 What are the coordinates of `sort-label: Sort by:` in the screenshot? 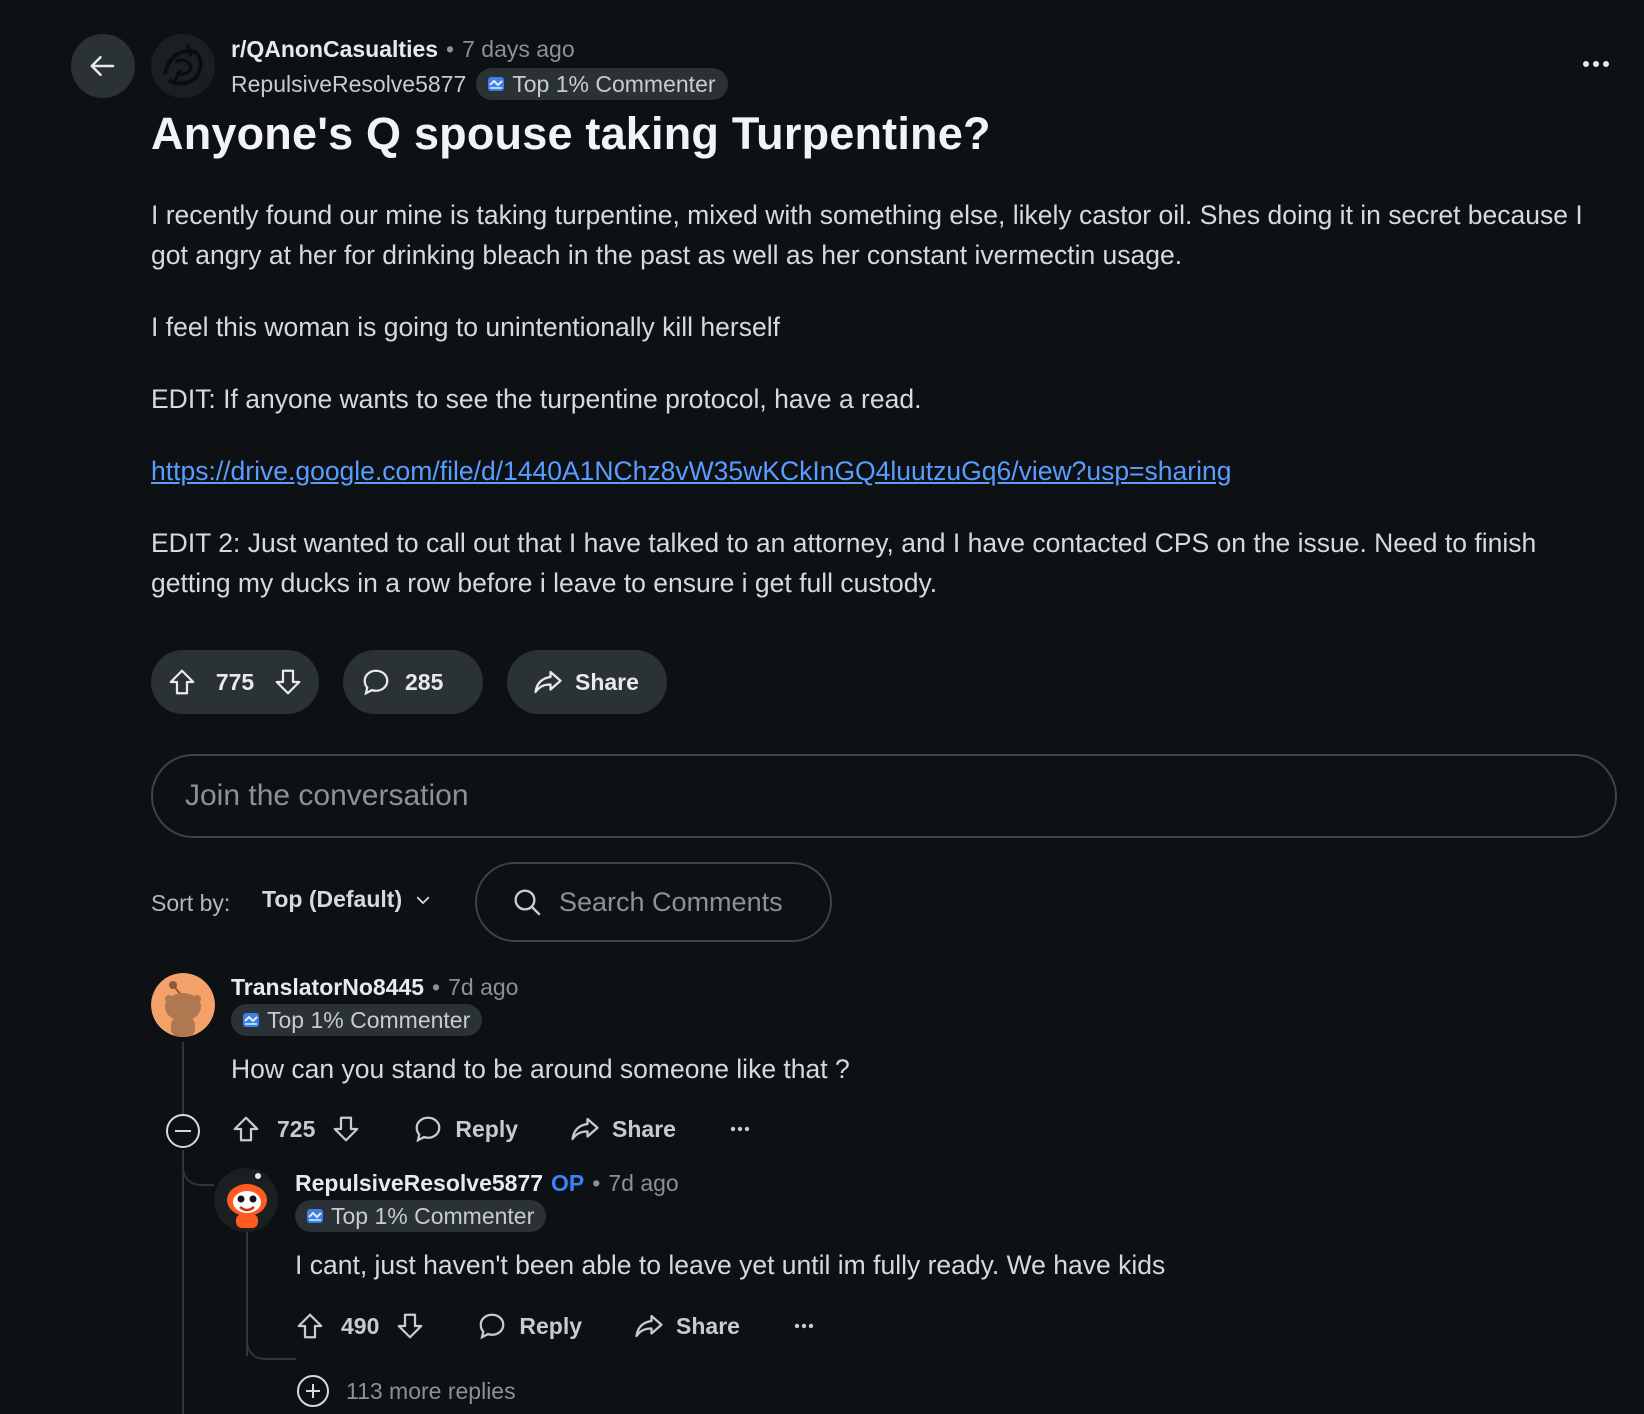 It's located at (191, 903).